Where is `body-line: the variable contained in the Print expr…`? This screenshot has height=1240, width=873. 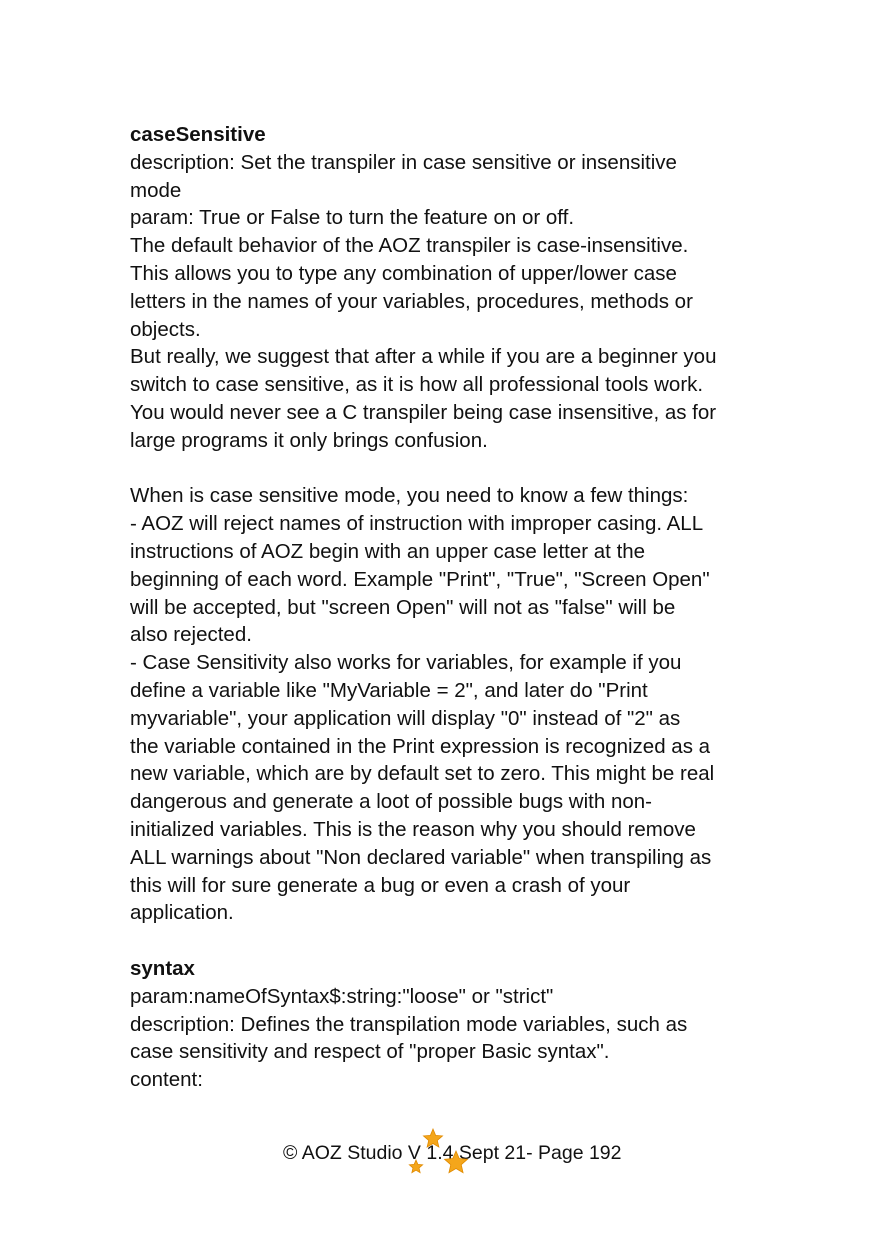 body-line: the variable contained in the Print expr… is located at coordinates (420, 746).